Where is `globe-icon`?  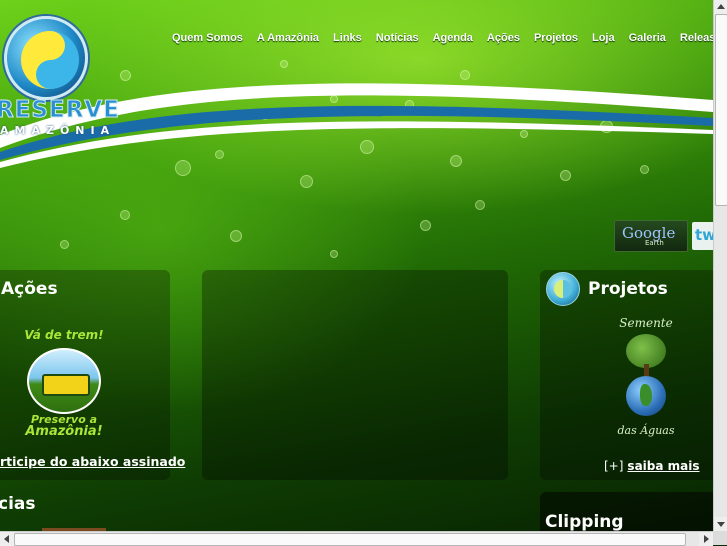 globe-icon is located at coordinates (646, 396).